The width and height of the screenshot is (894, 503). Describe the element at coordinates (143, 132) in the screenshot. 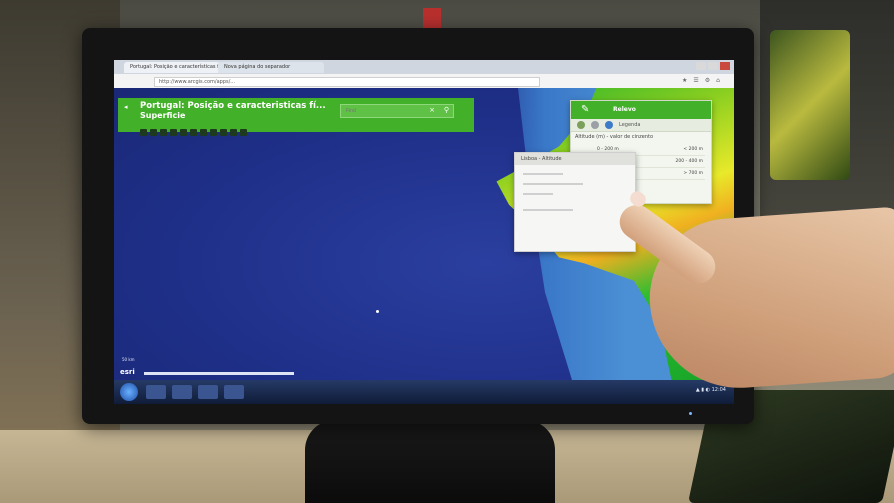

I see `home-icon` at that location.